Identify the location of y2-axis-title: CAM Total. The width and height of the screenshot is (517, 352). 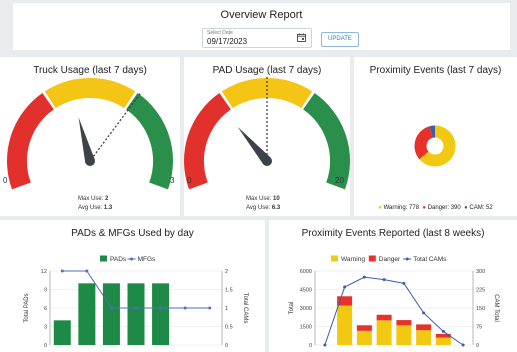
(496, 308).